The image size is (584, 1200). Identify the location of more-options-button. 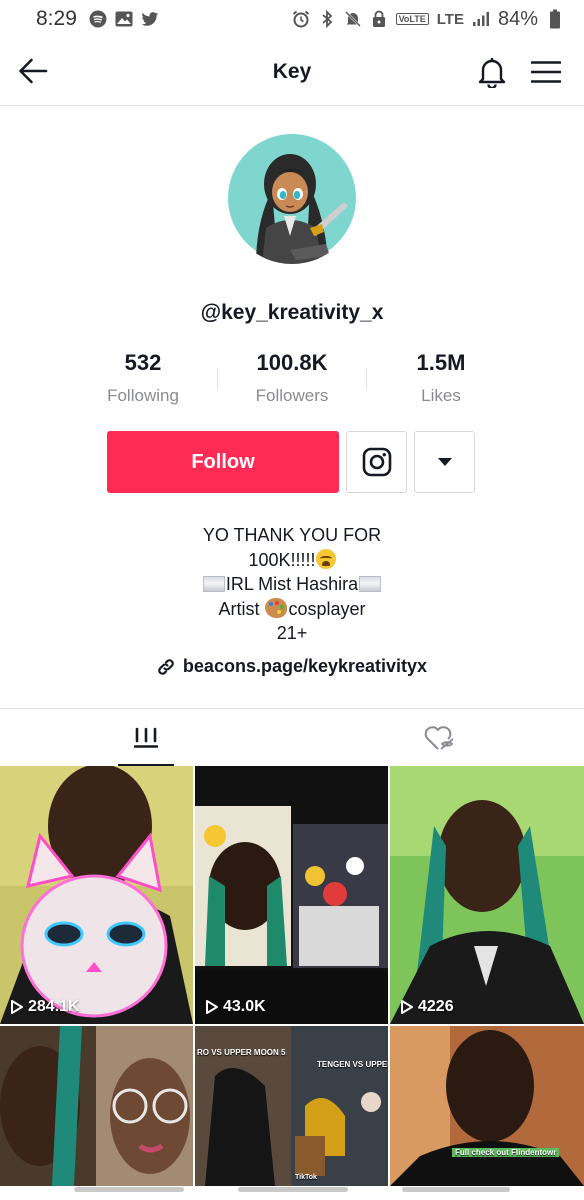
(444, 462).